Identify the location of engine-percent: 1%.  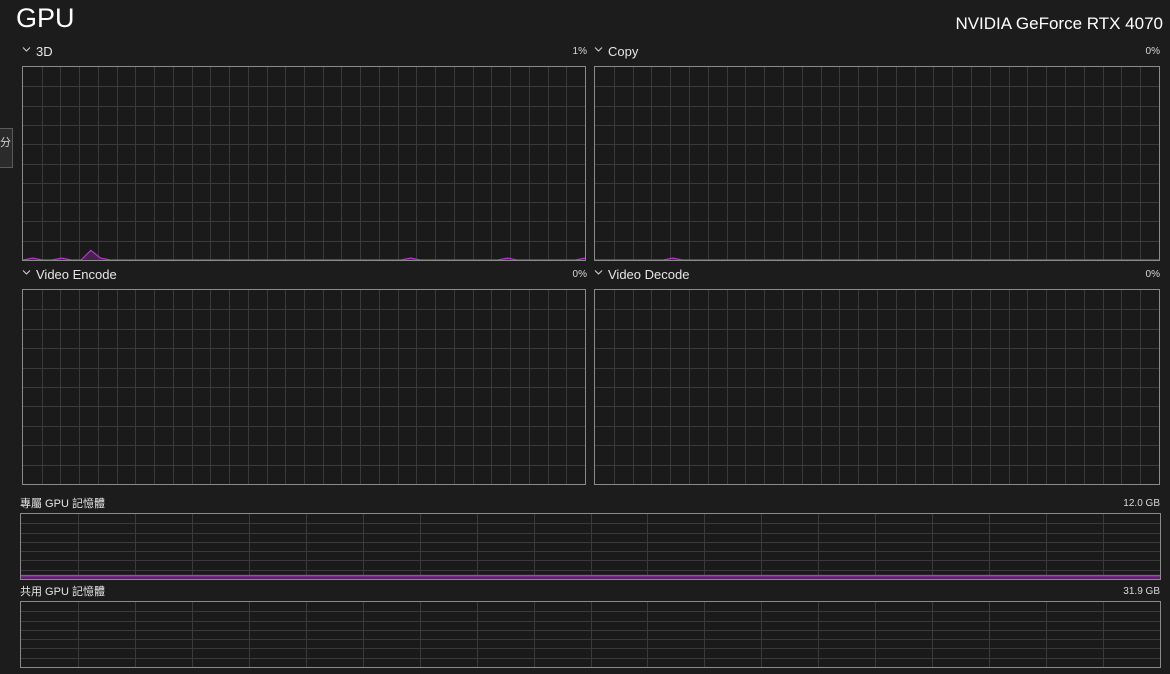
(579, 51).